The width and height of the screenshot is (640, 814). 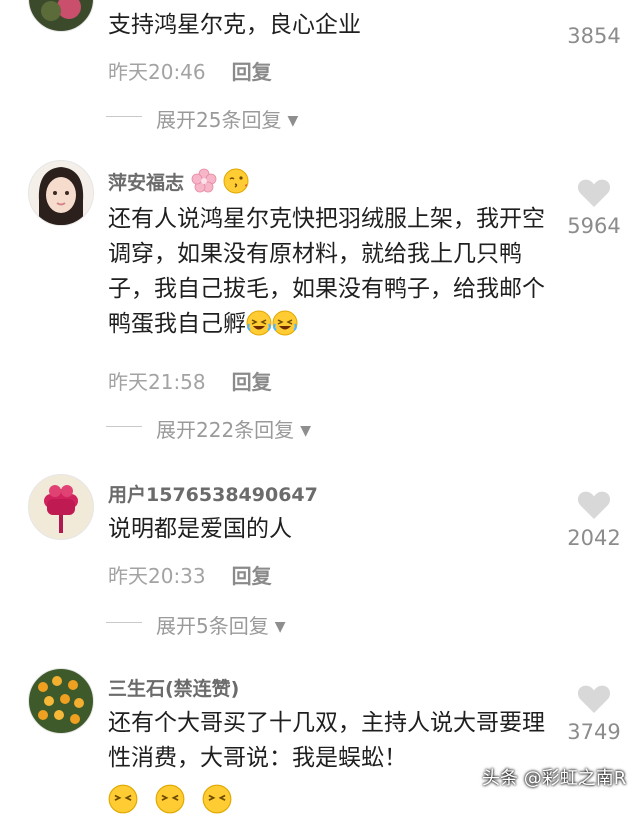 I want to click on like-button: 2042, so click(x=594, y=520).